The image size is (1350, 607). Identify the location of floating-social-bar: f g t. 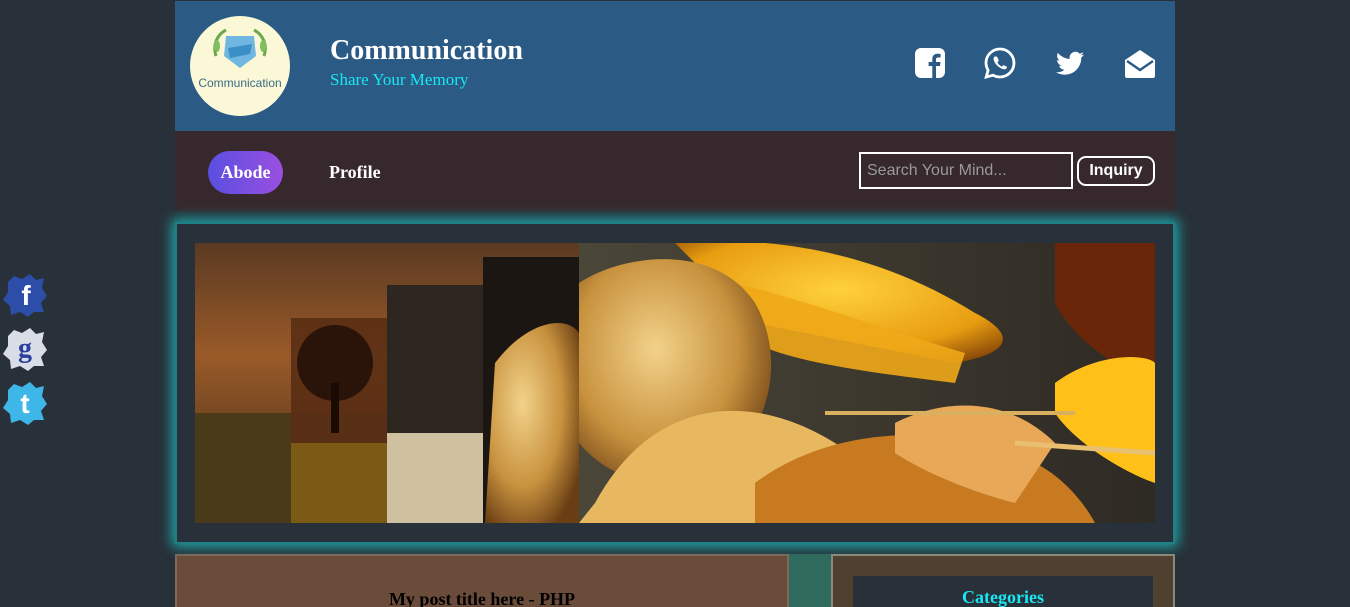
(27, 353).